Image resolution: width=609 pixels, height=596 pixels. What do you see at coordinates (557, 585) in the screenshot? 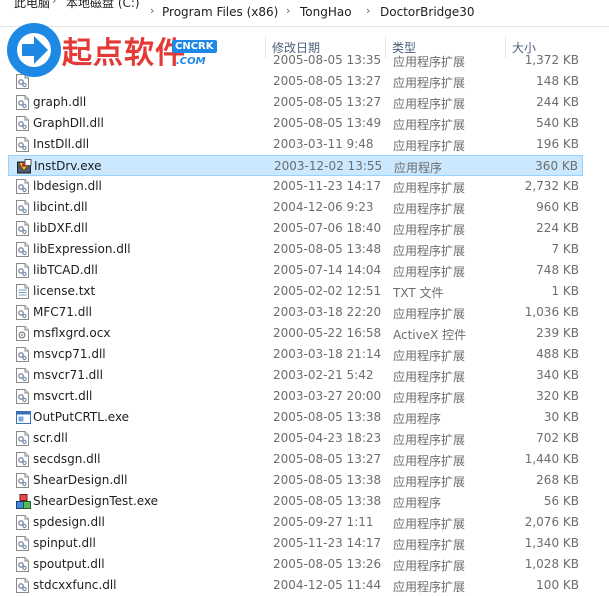
I see `file-size: 100 KB` at bounding box center [557, 585].